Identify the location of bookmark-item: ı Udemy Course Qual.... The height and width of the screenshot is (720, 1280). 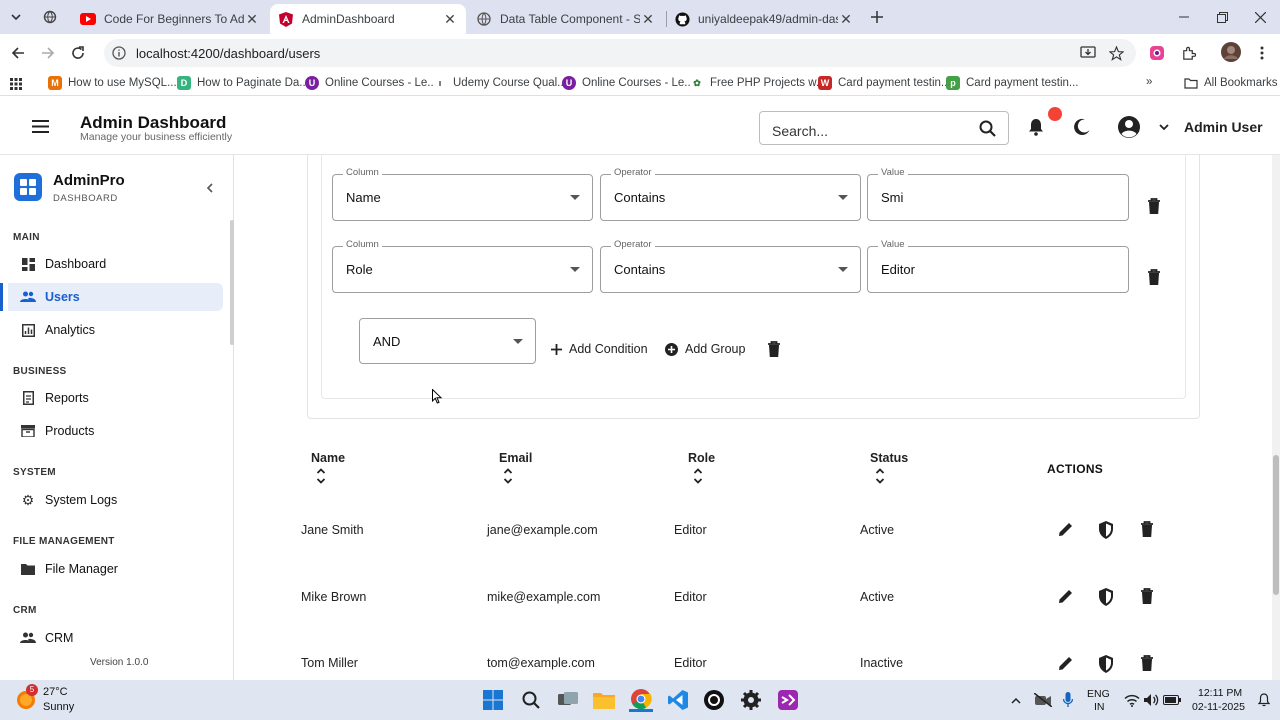
(500, 83).